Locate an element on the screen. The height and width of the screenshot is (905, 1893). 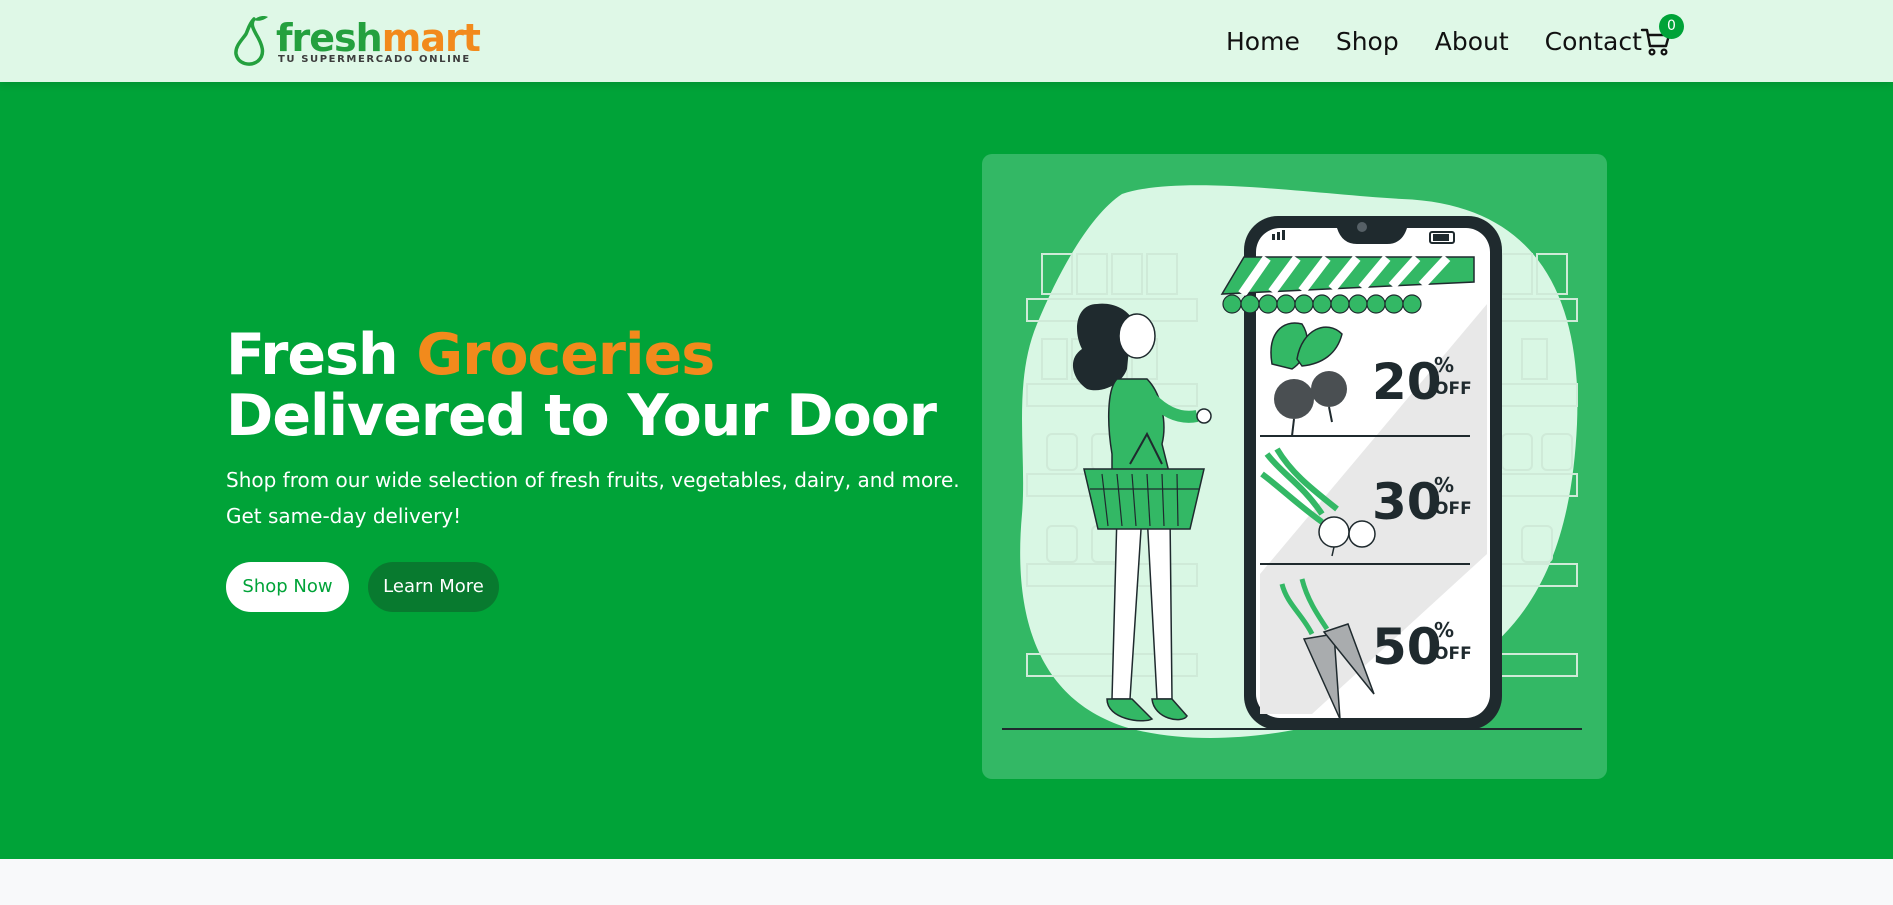
learn-more-button: Learn More is located at coordinates (433, 587).